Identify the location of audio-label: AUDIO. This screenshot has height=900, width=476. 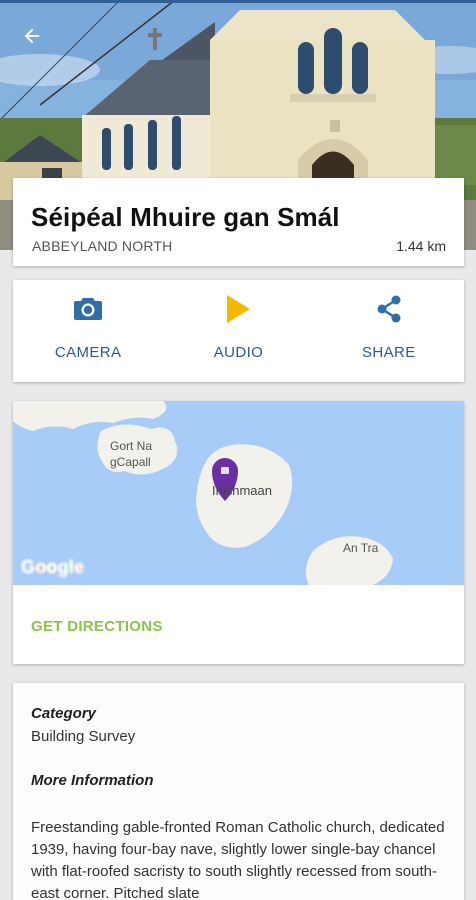
(238, 352).